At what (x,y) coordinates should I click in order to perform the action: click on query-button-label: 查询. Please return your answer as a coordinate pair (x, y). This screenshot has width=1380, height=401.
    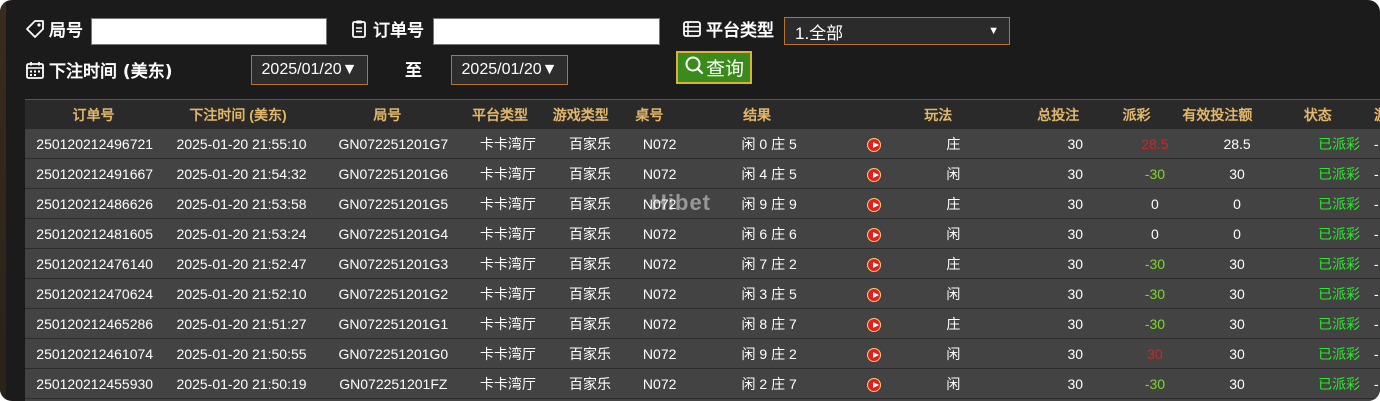
    Looking at the image, I should click on (724, 69).